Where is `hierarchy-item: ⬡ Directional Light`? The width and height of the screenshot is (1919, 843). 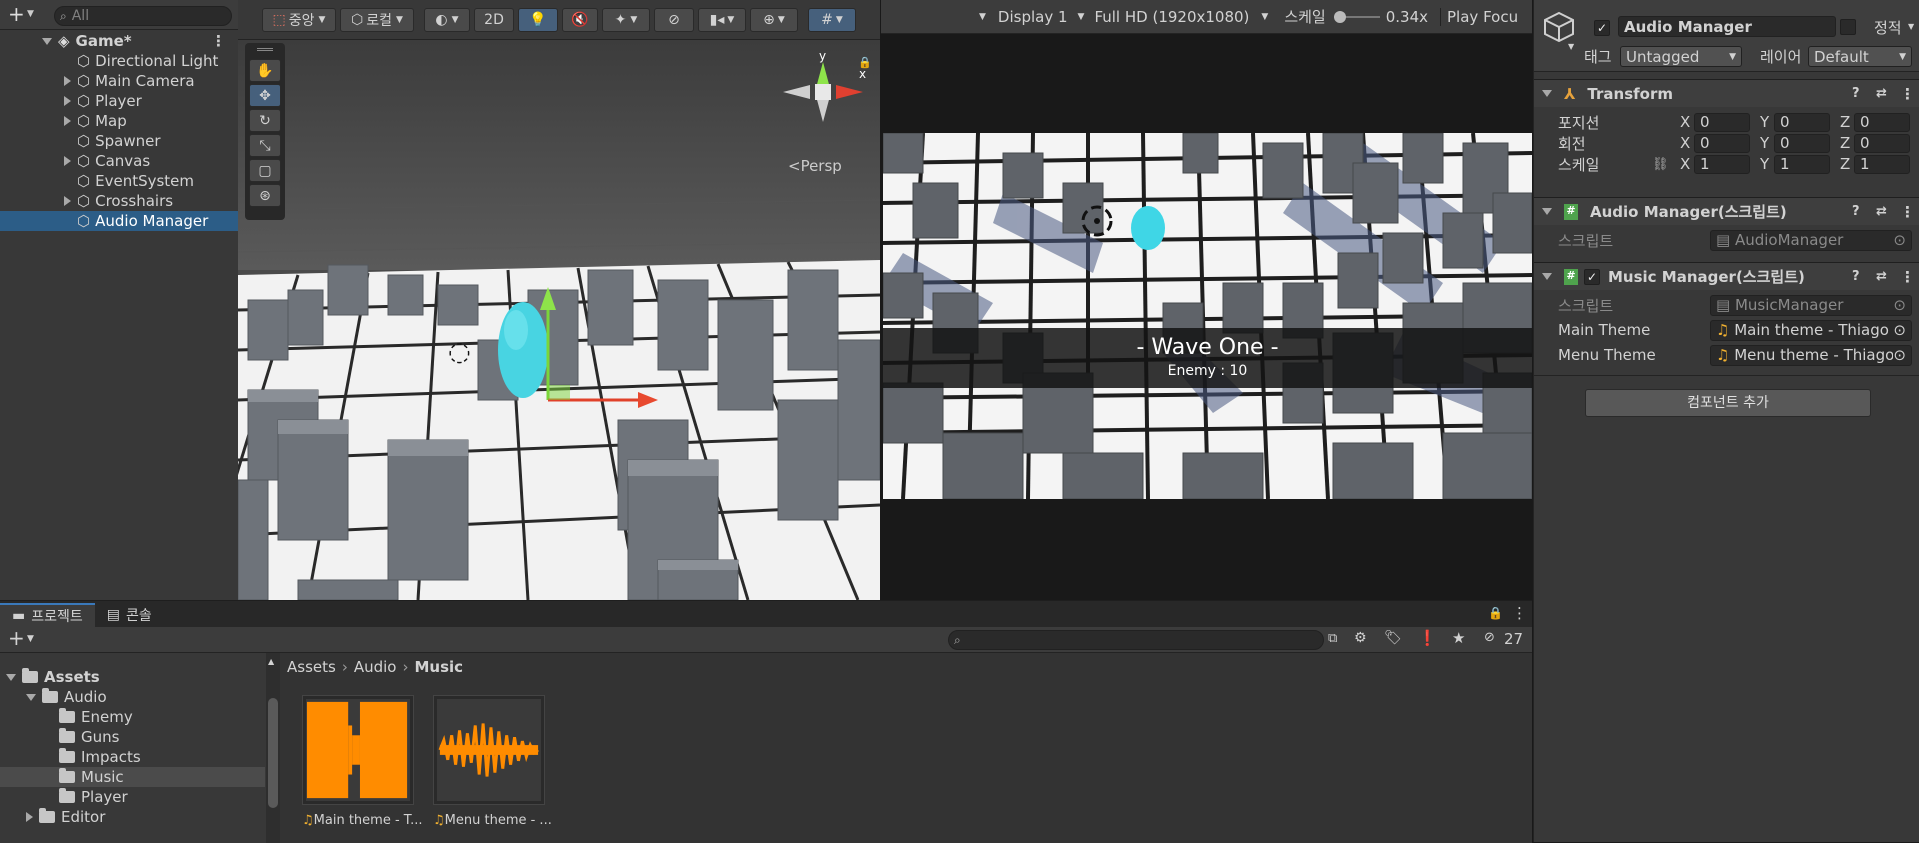
hierarchy-item: ⬡ Directional Light is located at coordinates (119, 61).